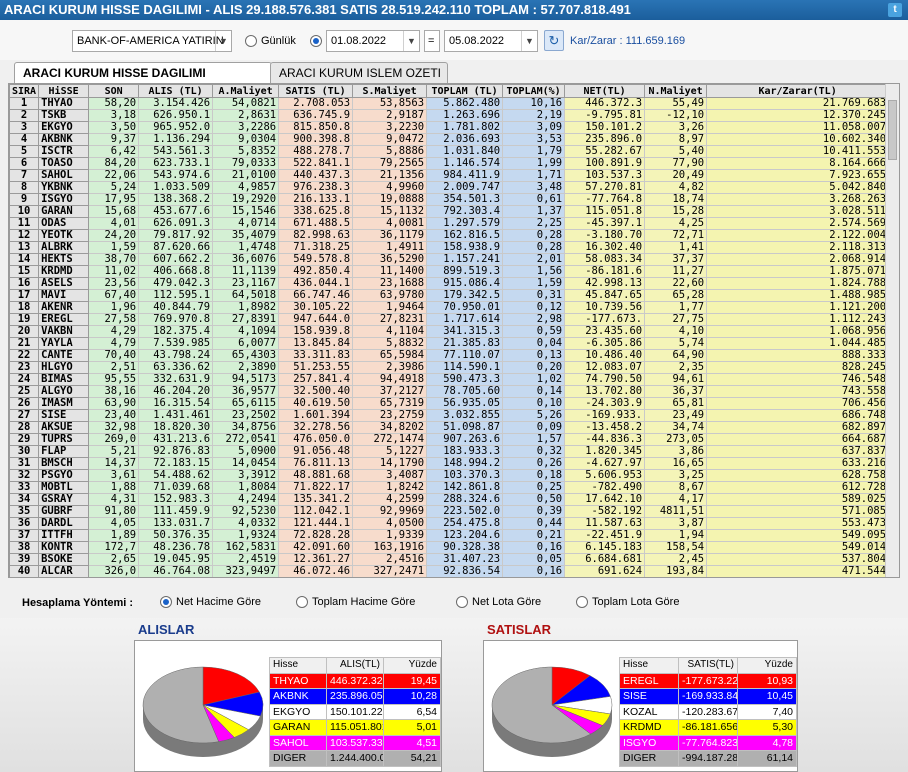 The height and width of the screenshot is (772, 908). I want to click on table-cell: SISE, so click(64, 415).